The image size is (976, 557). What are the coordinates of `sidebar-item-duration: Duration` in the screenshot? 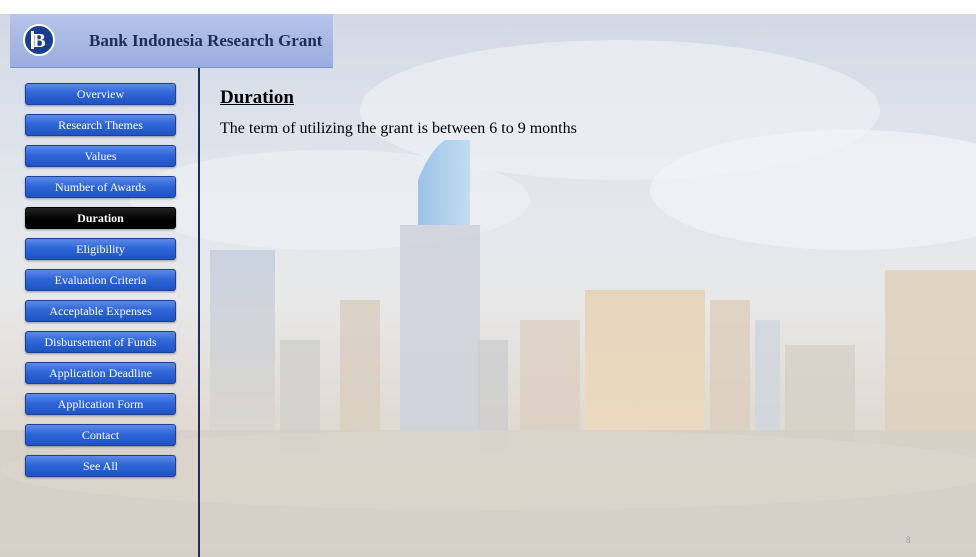 It's located at (100, 218).